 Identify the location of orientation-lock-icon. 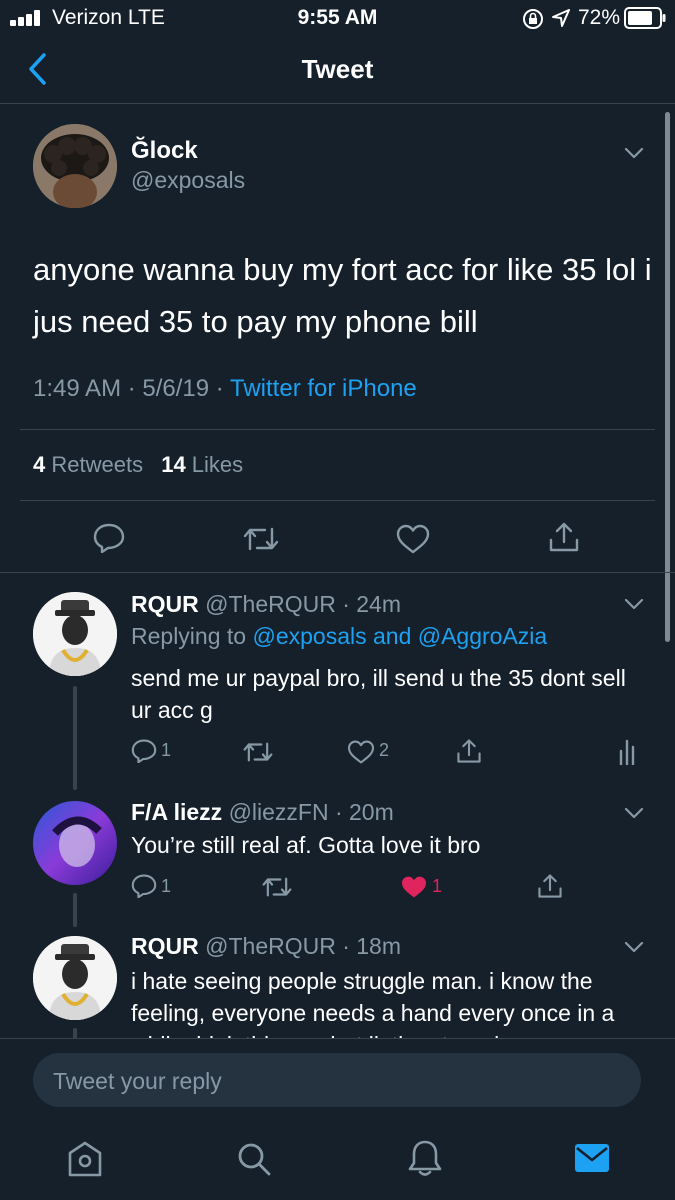
(533, 19).